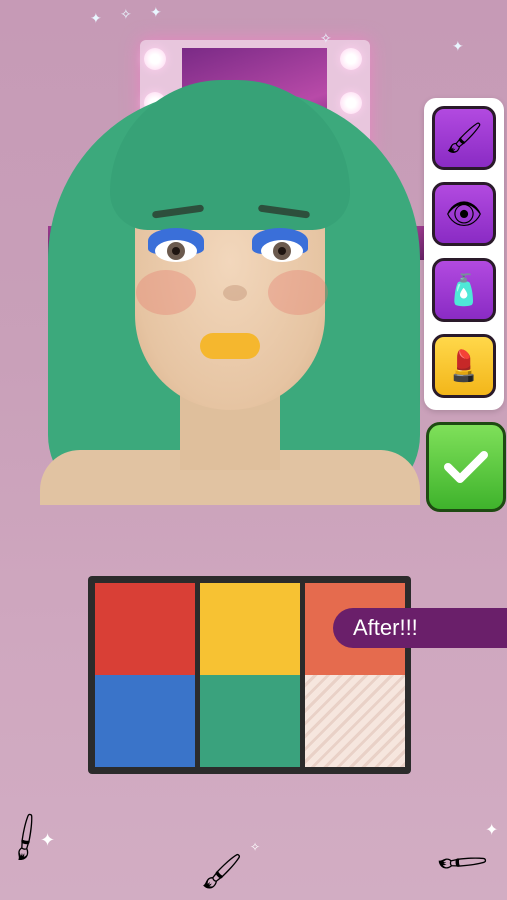 This screenshot has height=900, width=507. I want to click on checkmark-icon, so click(466, 467).